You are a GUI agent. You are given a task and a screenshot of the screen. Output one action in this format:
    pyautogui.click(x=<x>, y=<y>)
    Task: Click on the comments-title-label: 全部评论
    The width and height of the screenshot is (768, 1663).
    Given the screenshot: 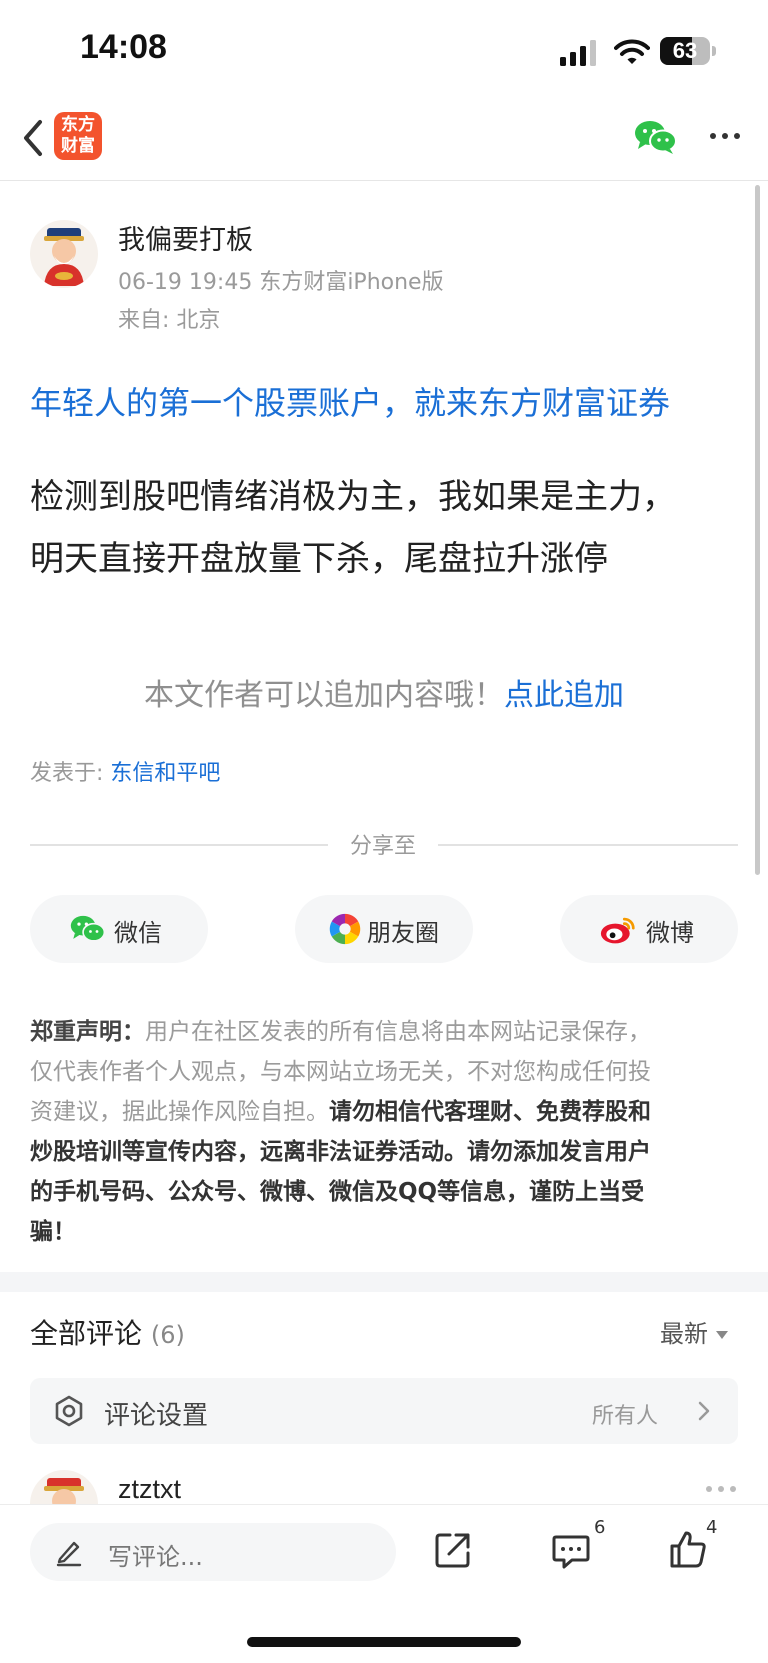 What is the action you would take?
    pyautogui.click(x=86, y=1333)
    